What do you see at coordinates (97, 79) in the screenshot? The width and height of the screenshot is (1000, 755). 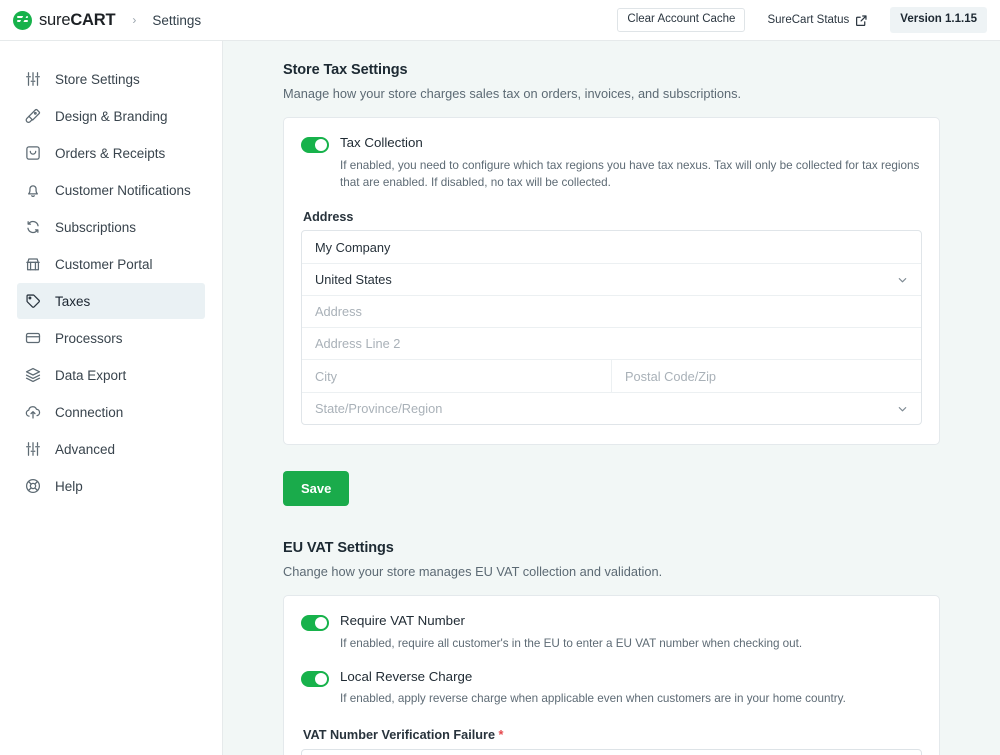 I see `sidebar-item-label: Store Settings` at bounding box center [97, 79].